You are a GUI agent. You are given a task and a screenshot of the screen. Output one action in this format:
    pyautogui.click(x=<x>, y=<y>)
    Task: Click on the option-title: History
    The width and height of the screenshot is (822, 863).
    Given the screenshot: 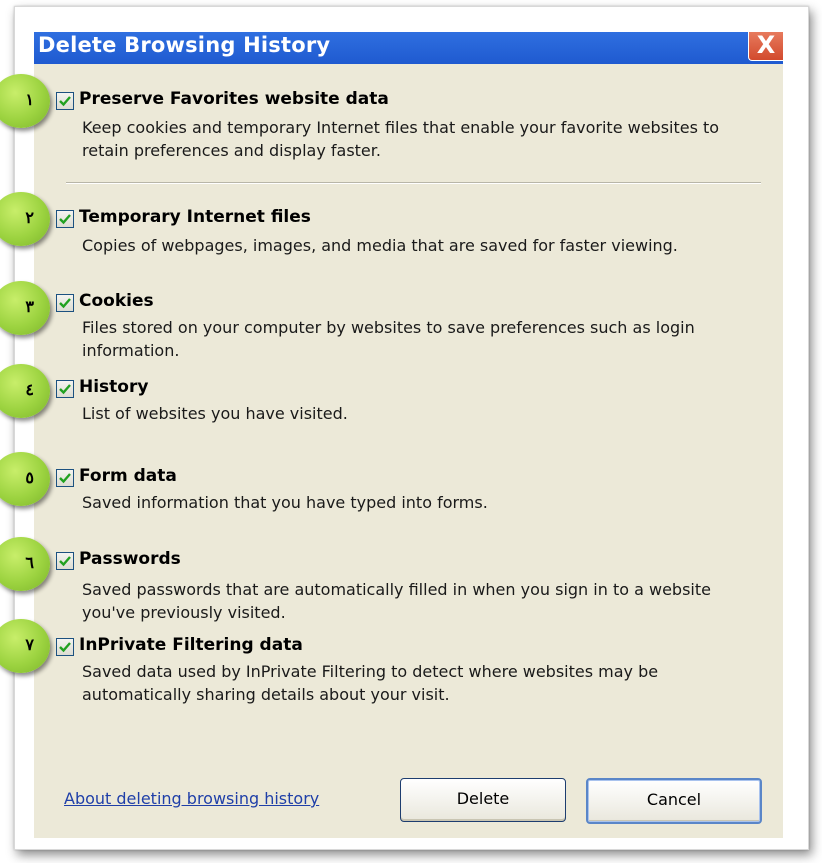 What is the action you would take?
    pyautogui.click(x=114, y=387)
    